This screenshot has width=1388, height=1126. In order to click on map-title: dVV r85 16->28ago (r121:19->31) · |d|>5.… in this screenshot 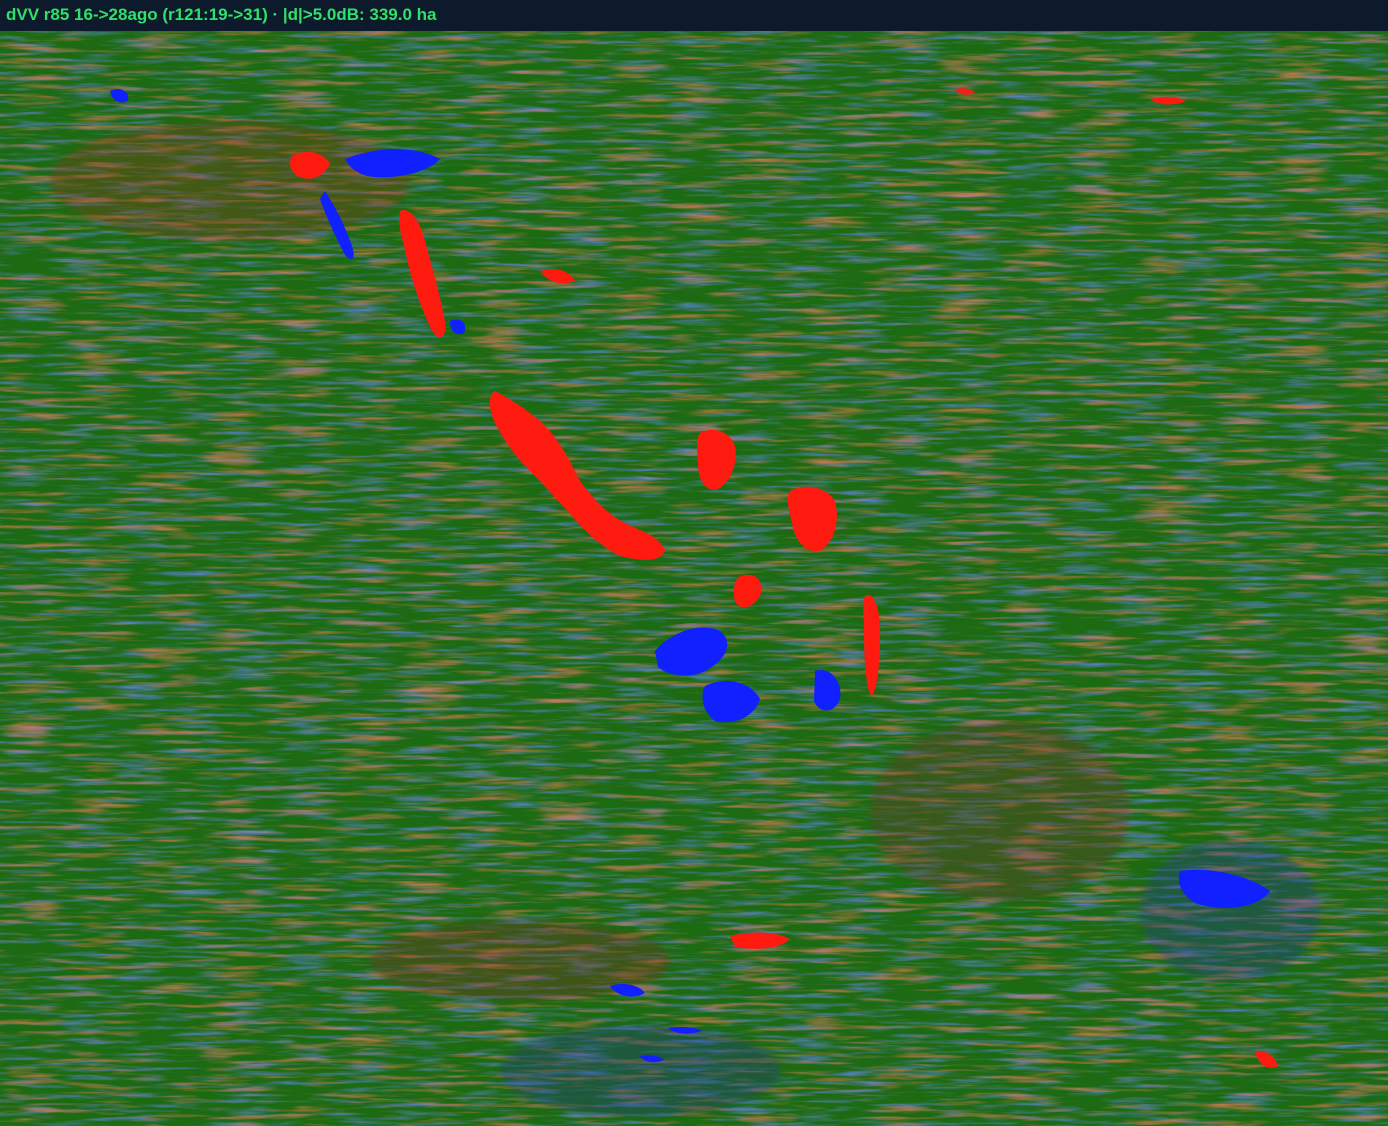, I will do `click(221, 14)`.